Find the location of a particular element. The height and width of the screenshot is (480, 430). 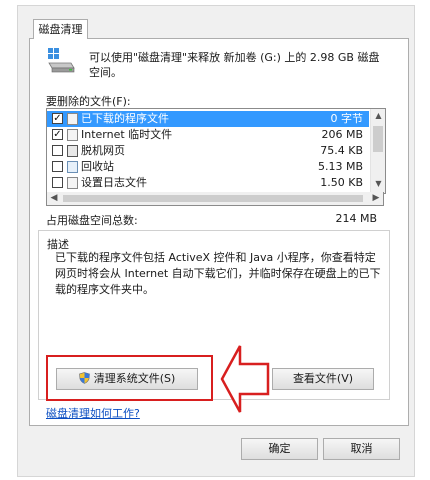

cancel-button: 取消 is located at coordinates (361, 449).